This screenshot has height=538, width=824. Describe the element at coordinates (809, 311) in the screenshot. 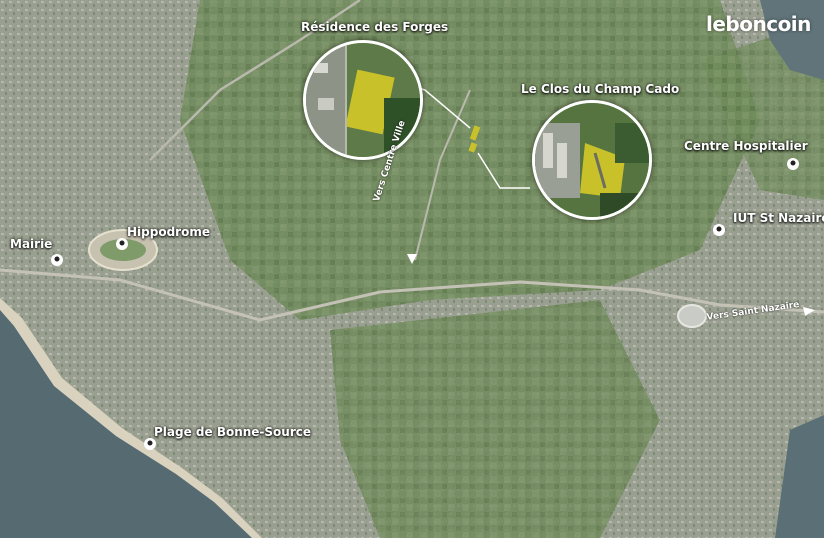

I see `arrow-right-icon` at that location.